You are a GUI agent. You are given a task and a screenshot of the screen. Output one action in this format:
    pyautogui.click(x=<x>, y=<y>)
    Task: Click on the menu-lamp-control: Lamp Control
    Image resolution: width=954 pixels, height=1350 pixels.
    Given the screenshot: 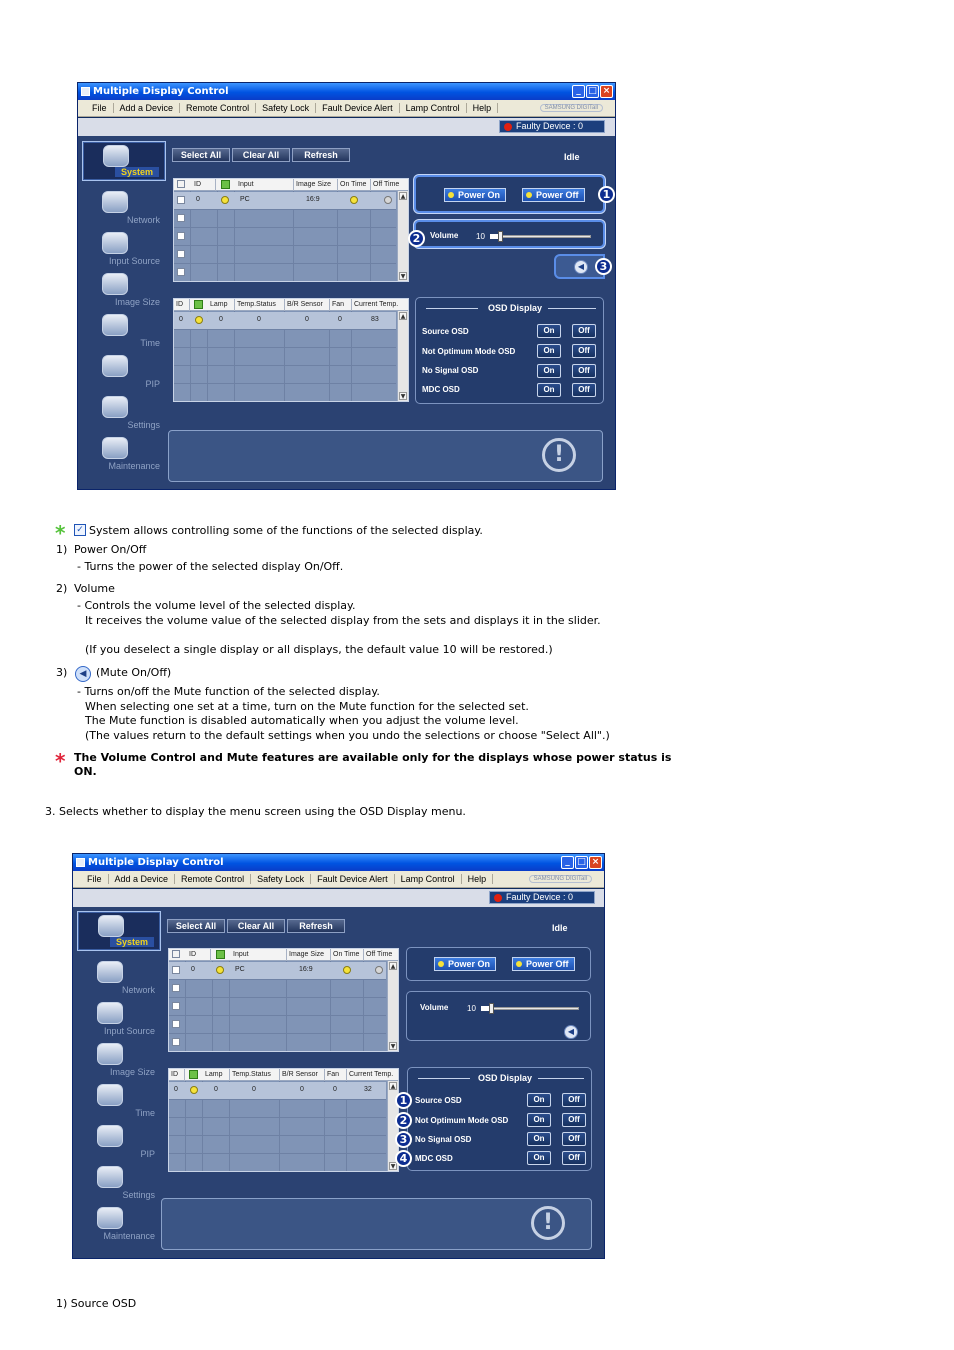 What is the action you would take?
    pyautogui.click(x=428, y=879)
    